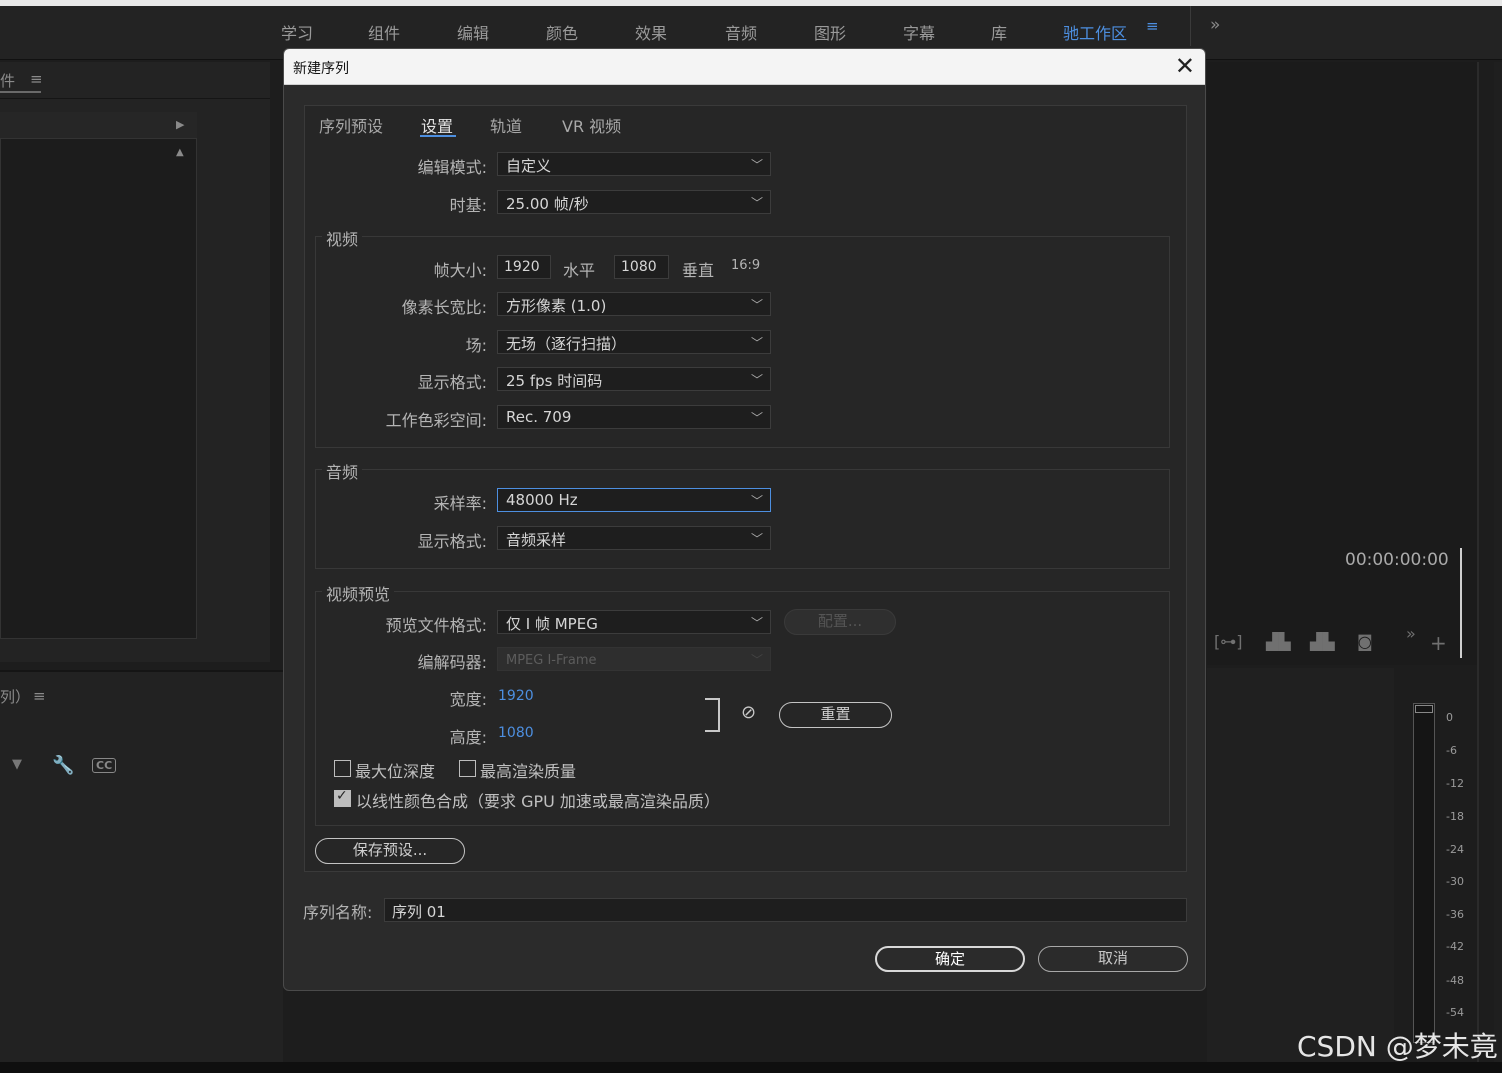  What do you see at coordinates (529, 166) in the screenshot?
I see `edit-mode-value: 自定义` at bounding box center [529, 166].